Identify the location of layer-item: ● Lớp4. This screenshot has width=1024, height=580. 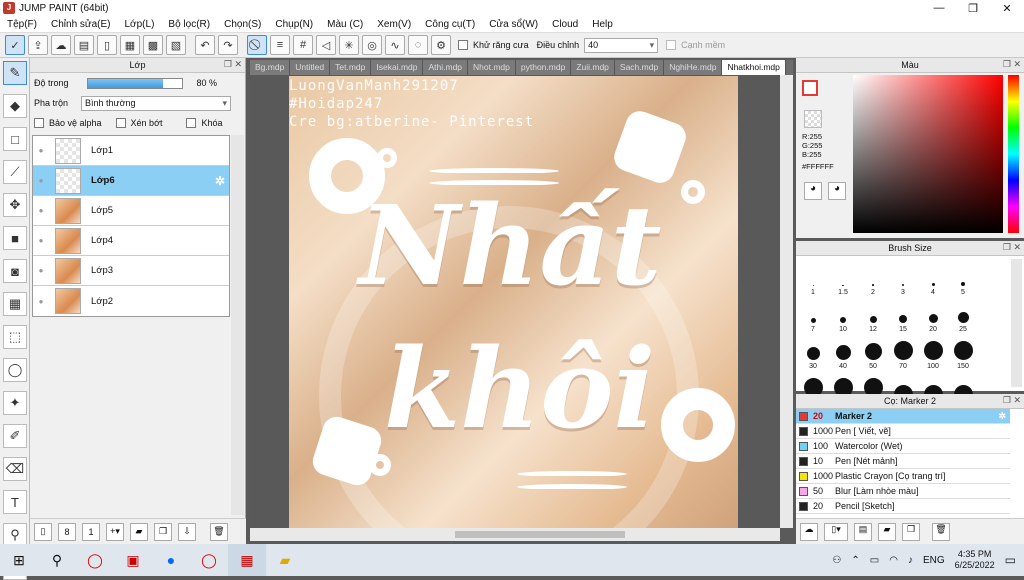
(131, 241).